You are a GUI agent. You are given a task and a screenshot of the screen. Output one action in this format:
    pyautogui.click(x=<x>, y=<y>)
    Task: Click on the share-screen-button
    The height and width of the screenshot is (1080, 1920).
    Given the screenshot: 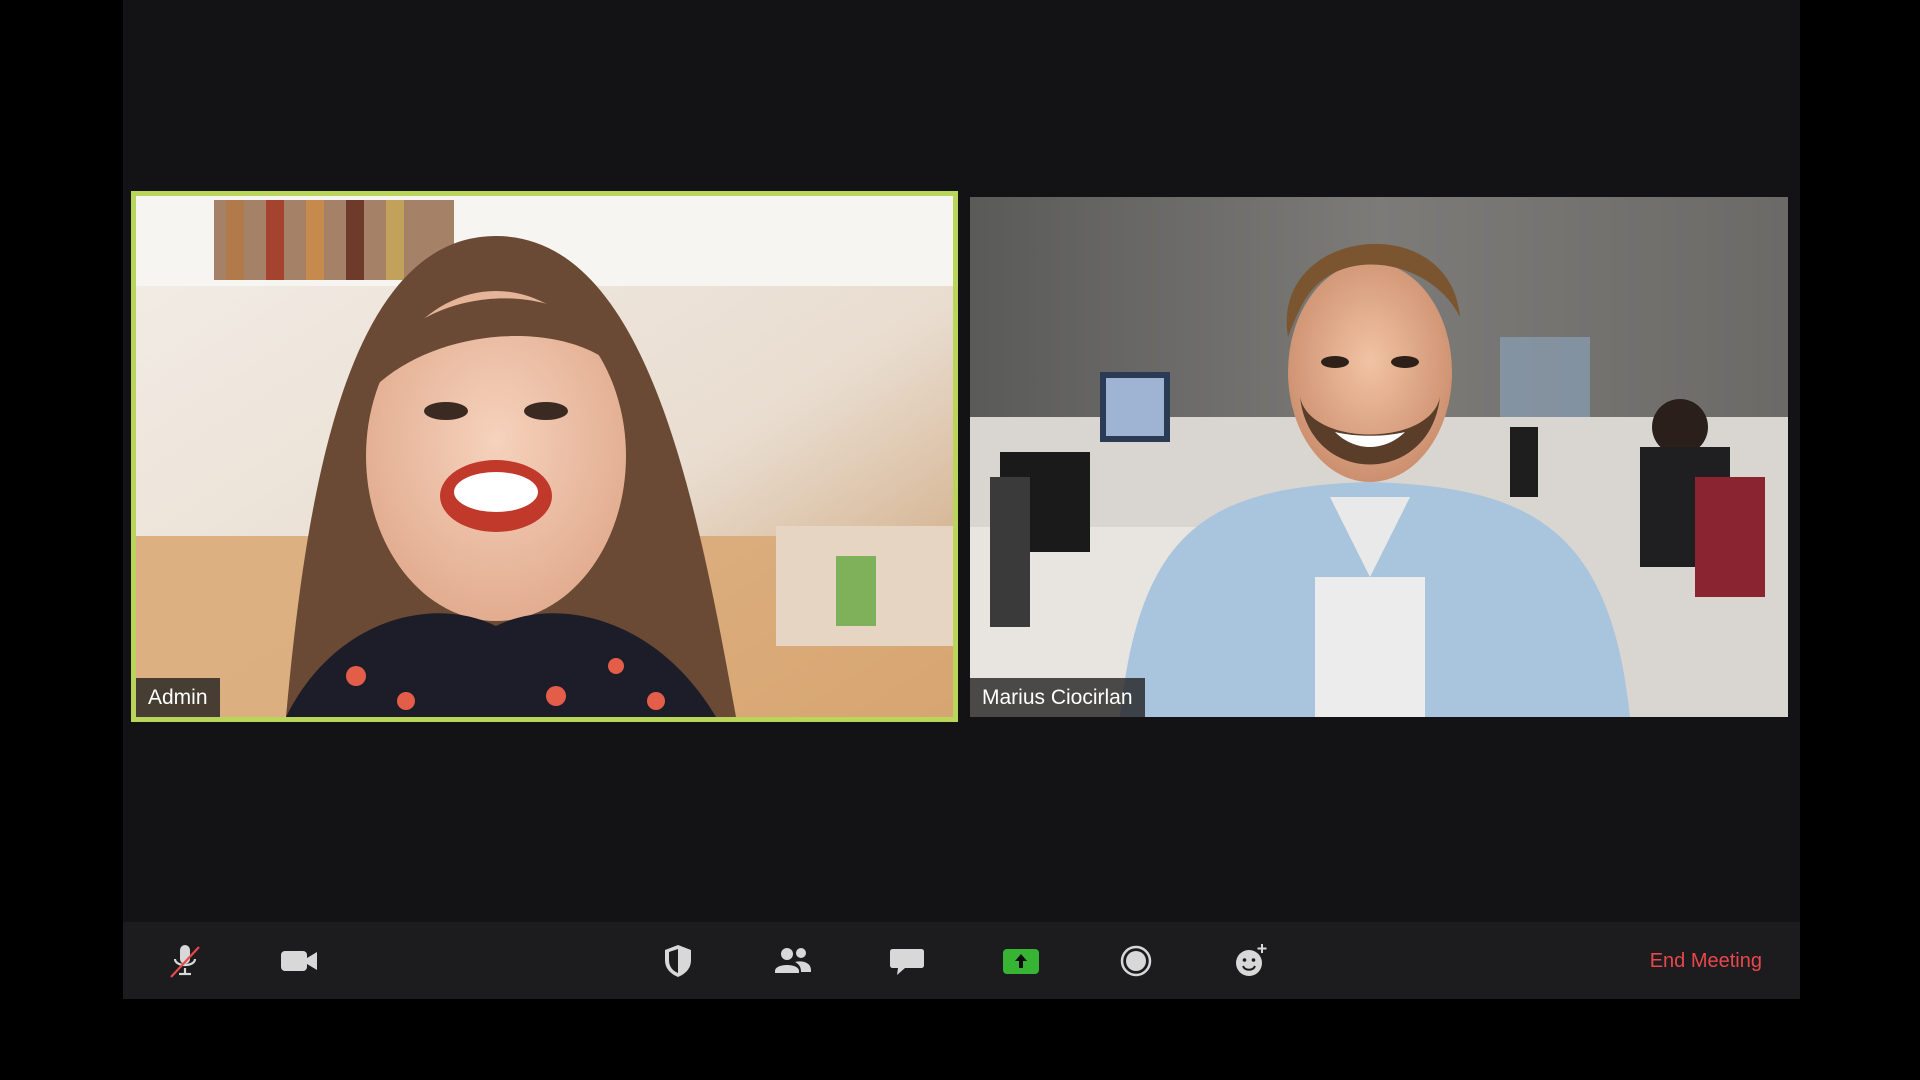 What is the action you would take?
    pyautogui.click(x=1021, y=961)
    